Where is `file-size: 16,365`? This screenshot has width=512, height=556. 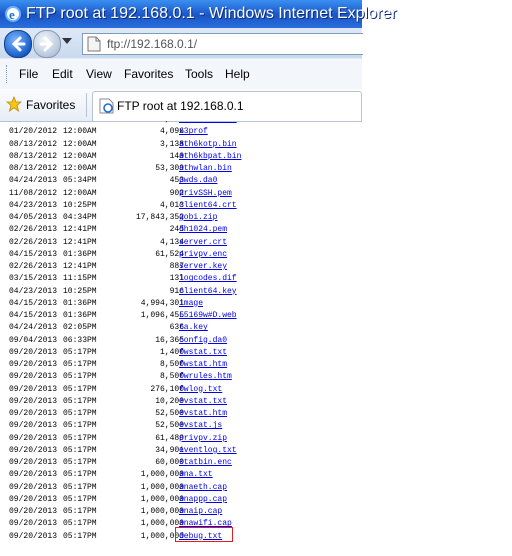
file-size: 16,365 is located at coordinates (169, 340).